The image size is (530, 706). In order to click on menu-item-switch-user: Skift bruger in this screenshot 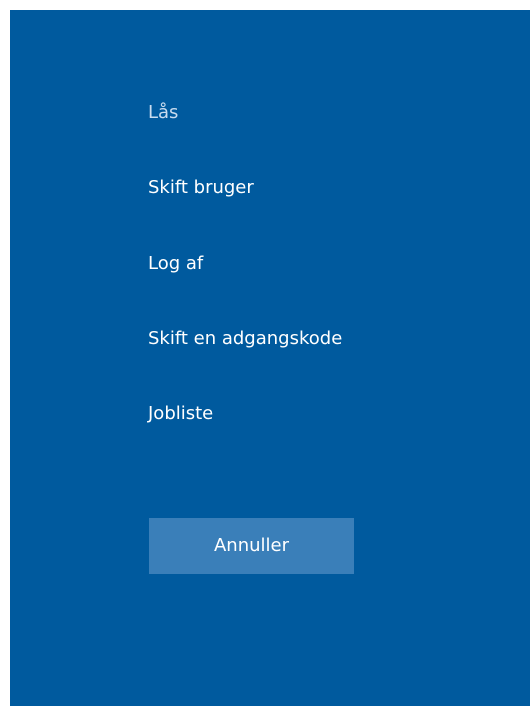, I will do `click(201, 188)`.